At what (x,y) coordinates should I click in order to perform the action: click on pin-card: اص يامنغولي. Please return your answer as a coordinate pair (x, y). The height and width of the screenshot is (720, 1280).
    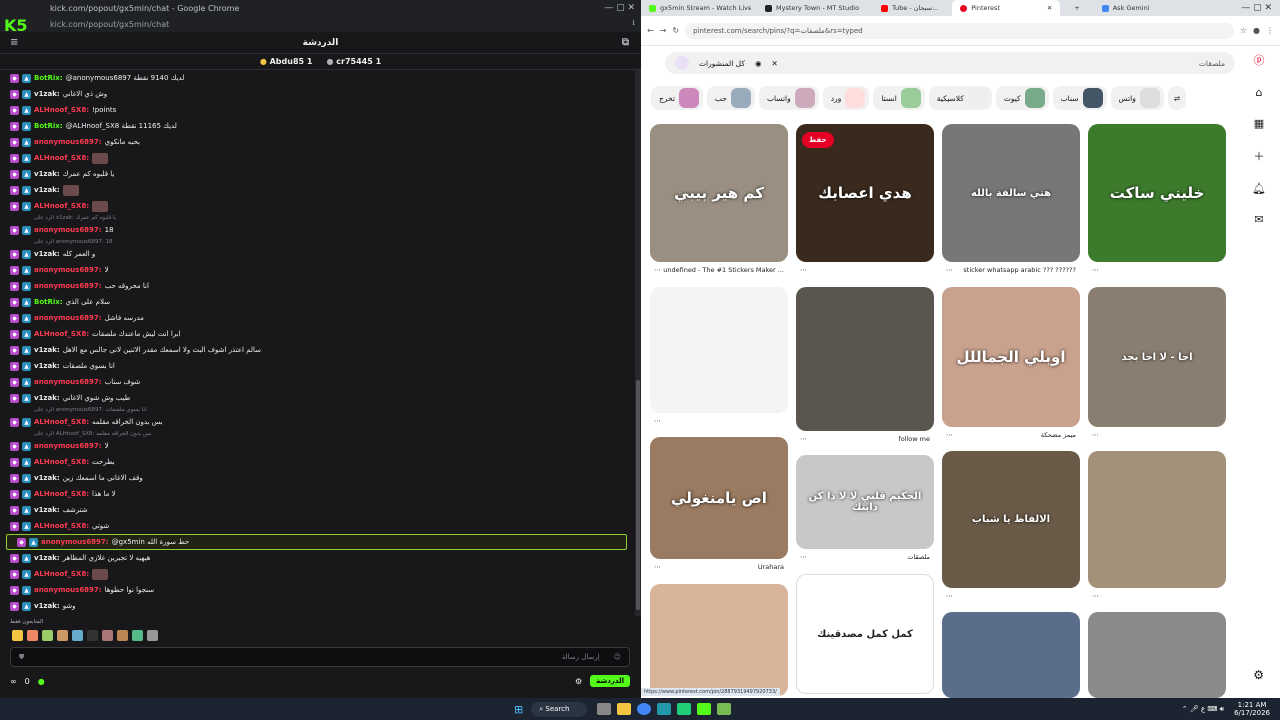
    Looking at the image, I should click on (719, 498).